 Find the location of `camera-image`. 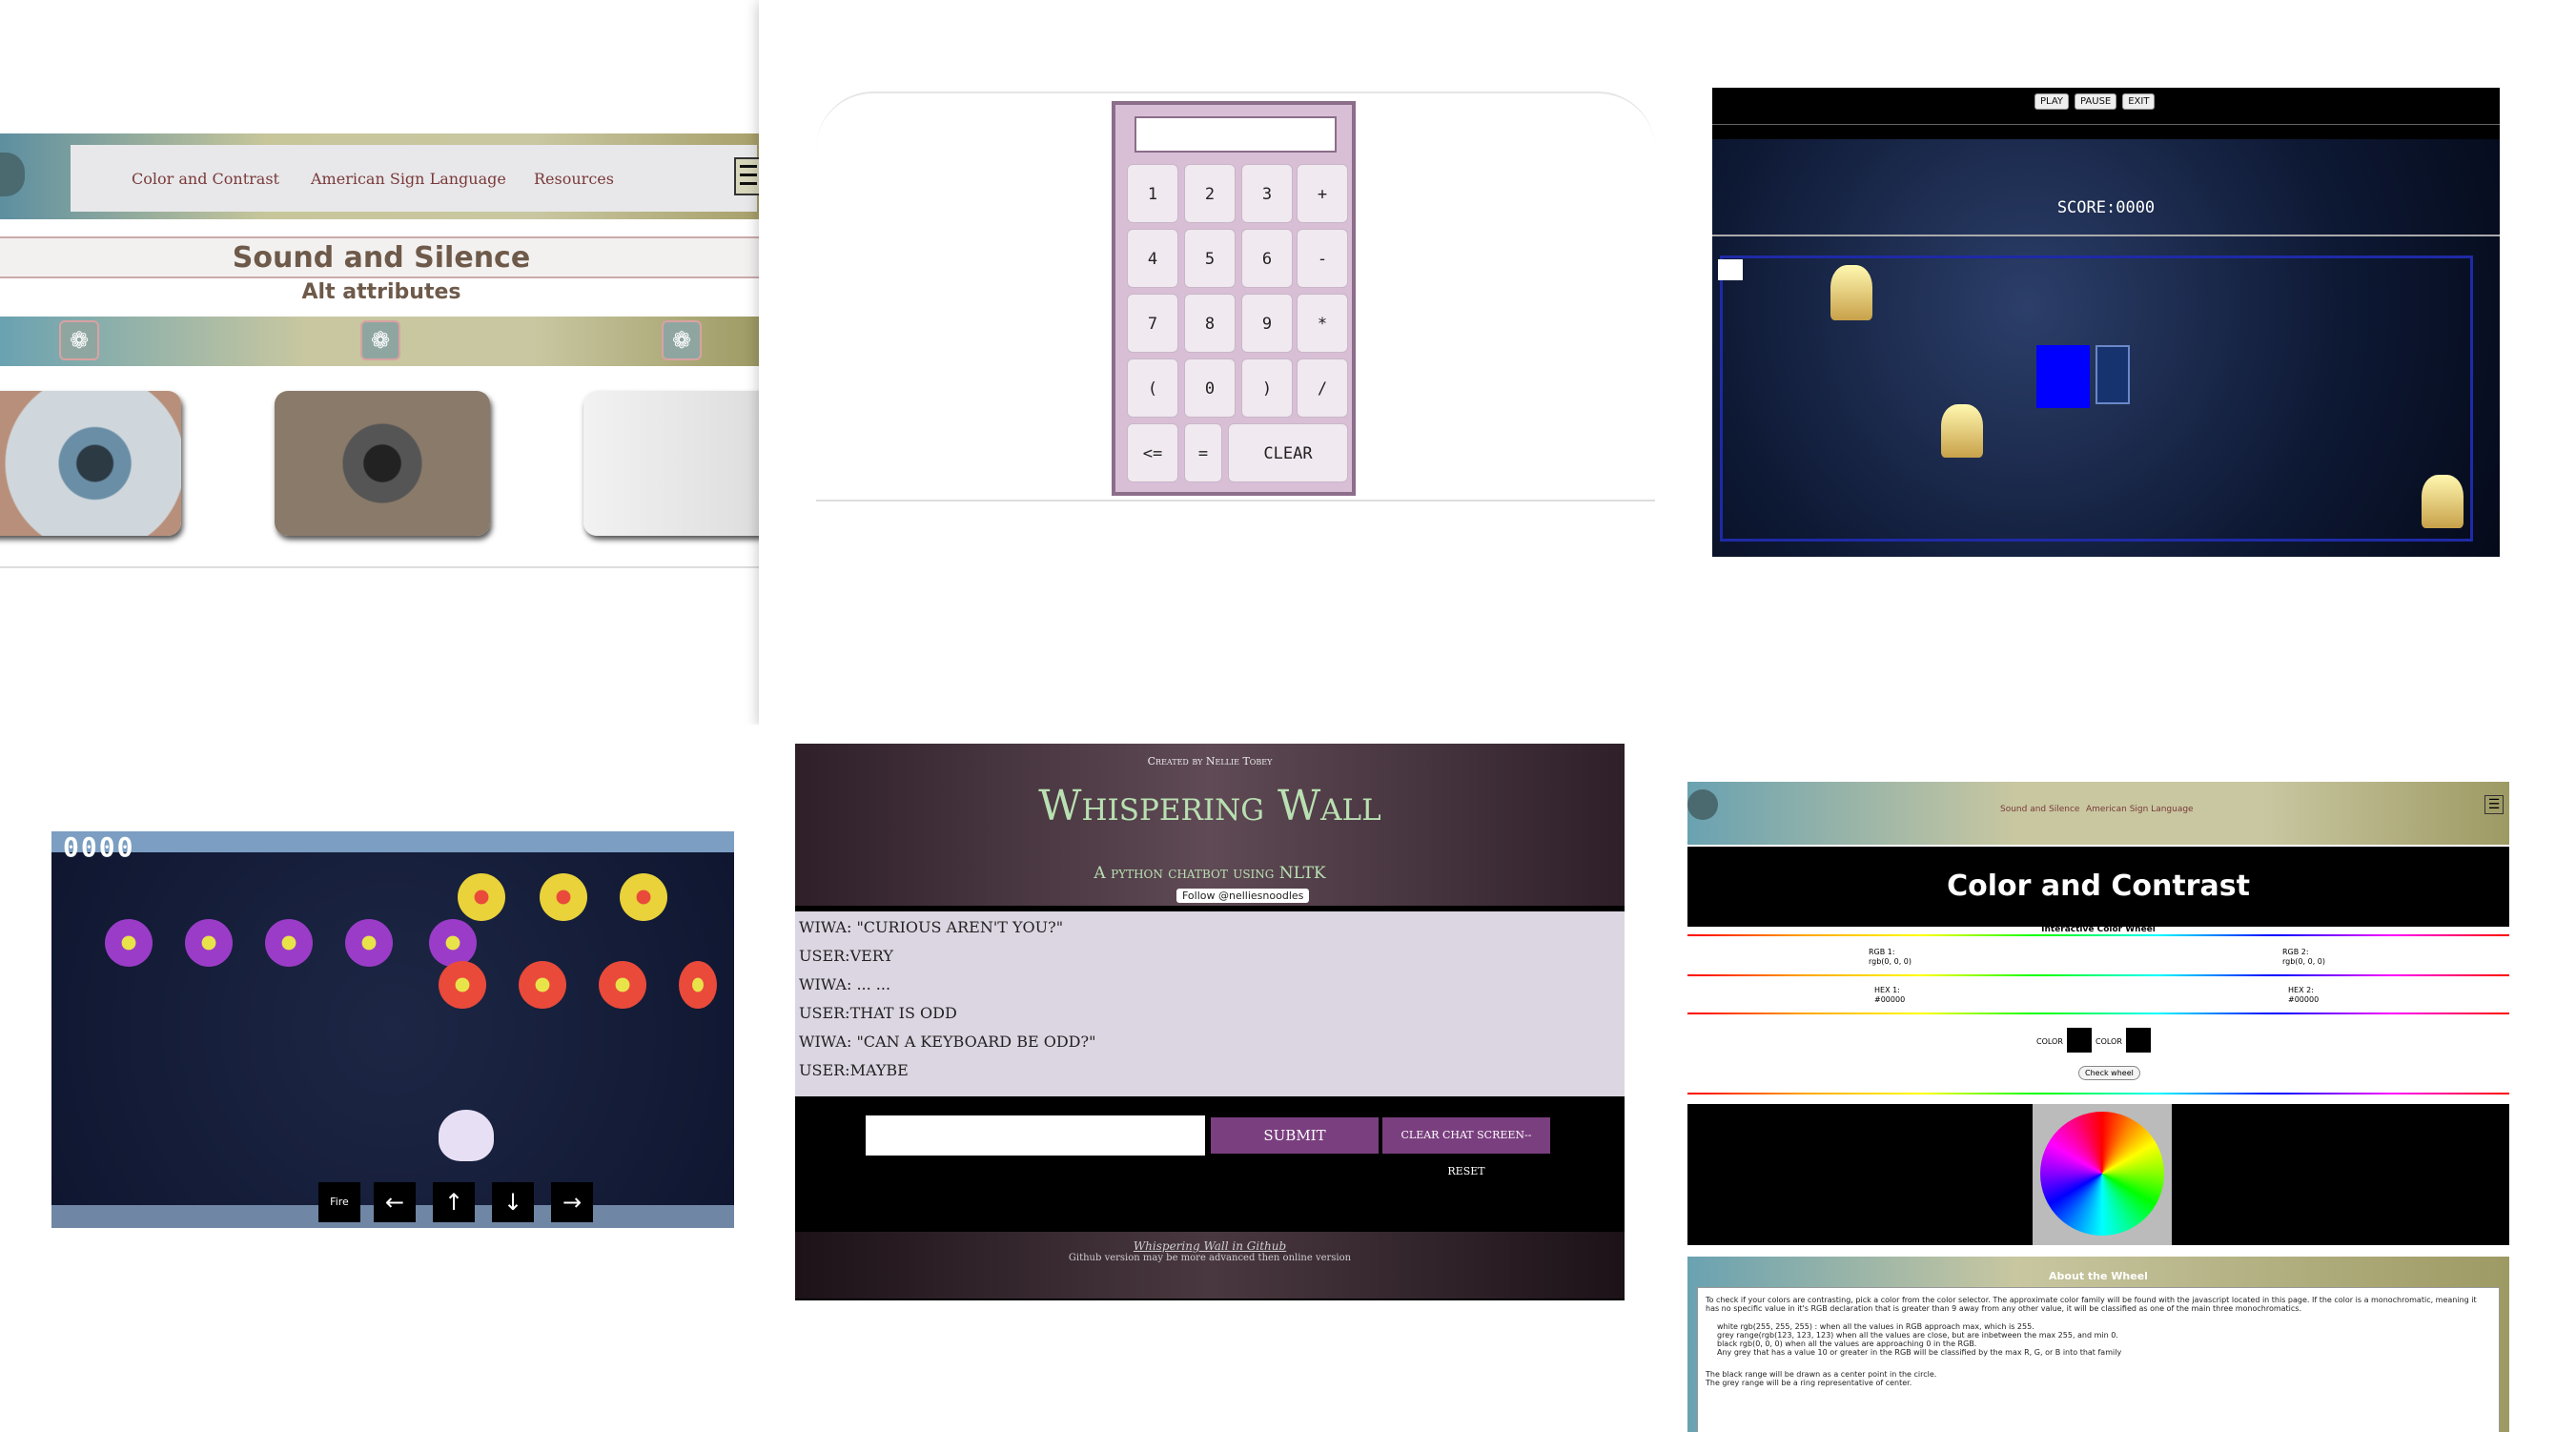

camera-image is located at coordinates (382, 463).